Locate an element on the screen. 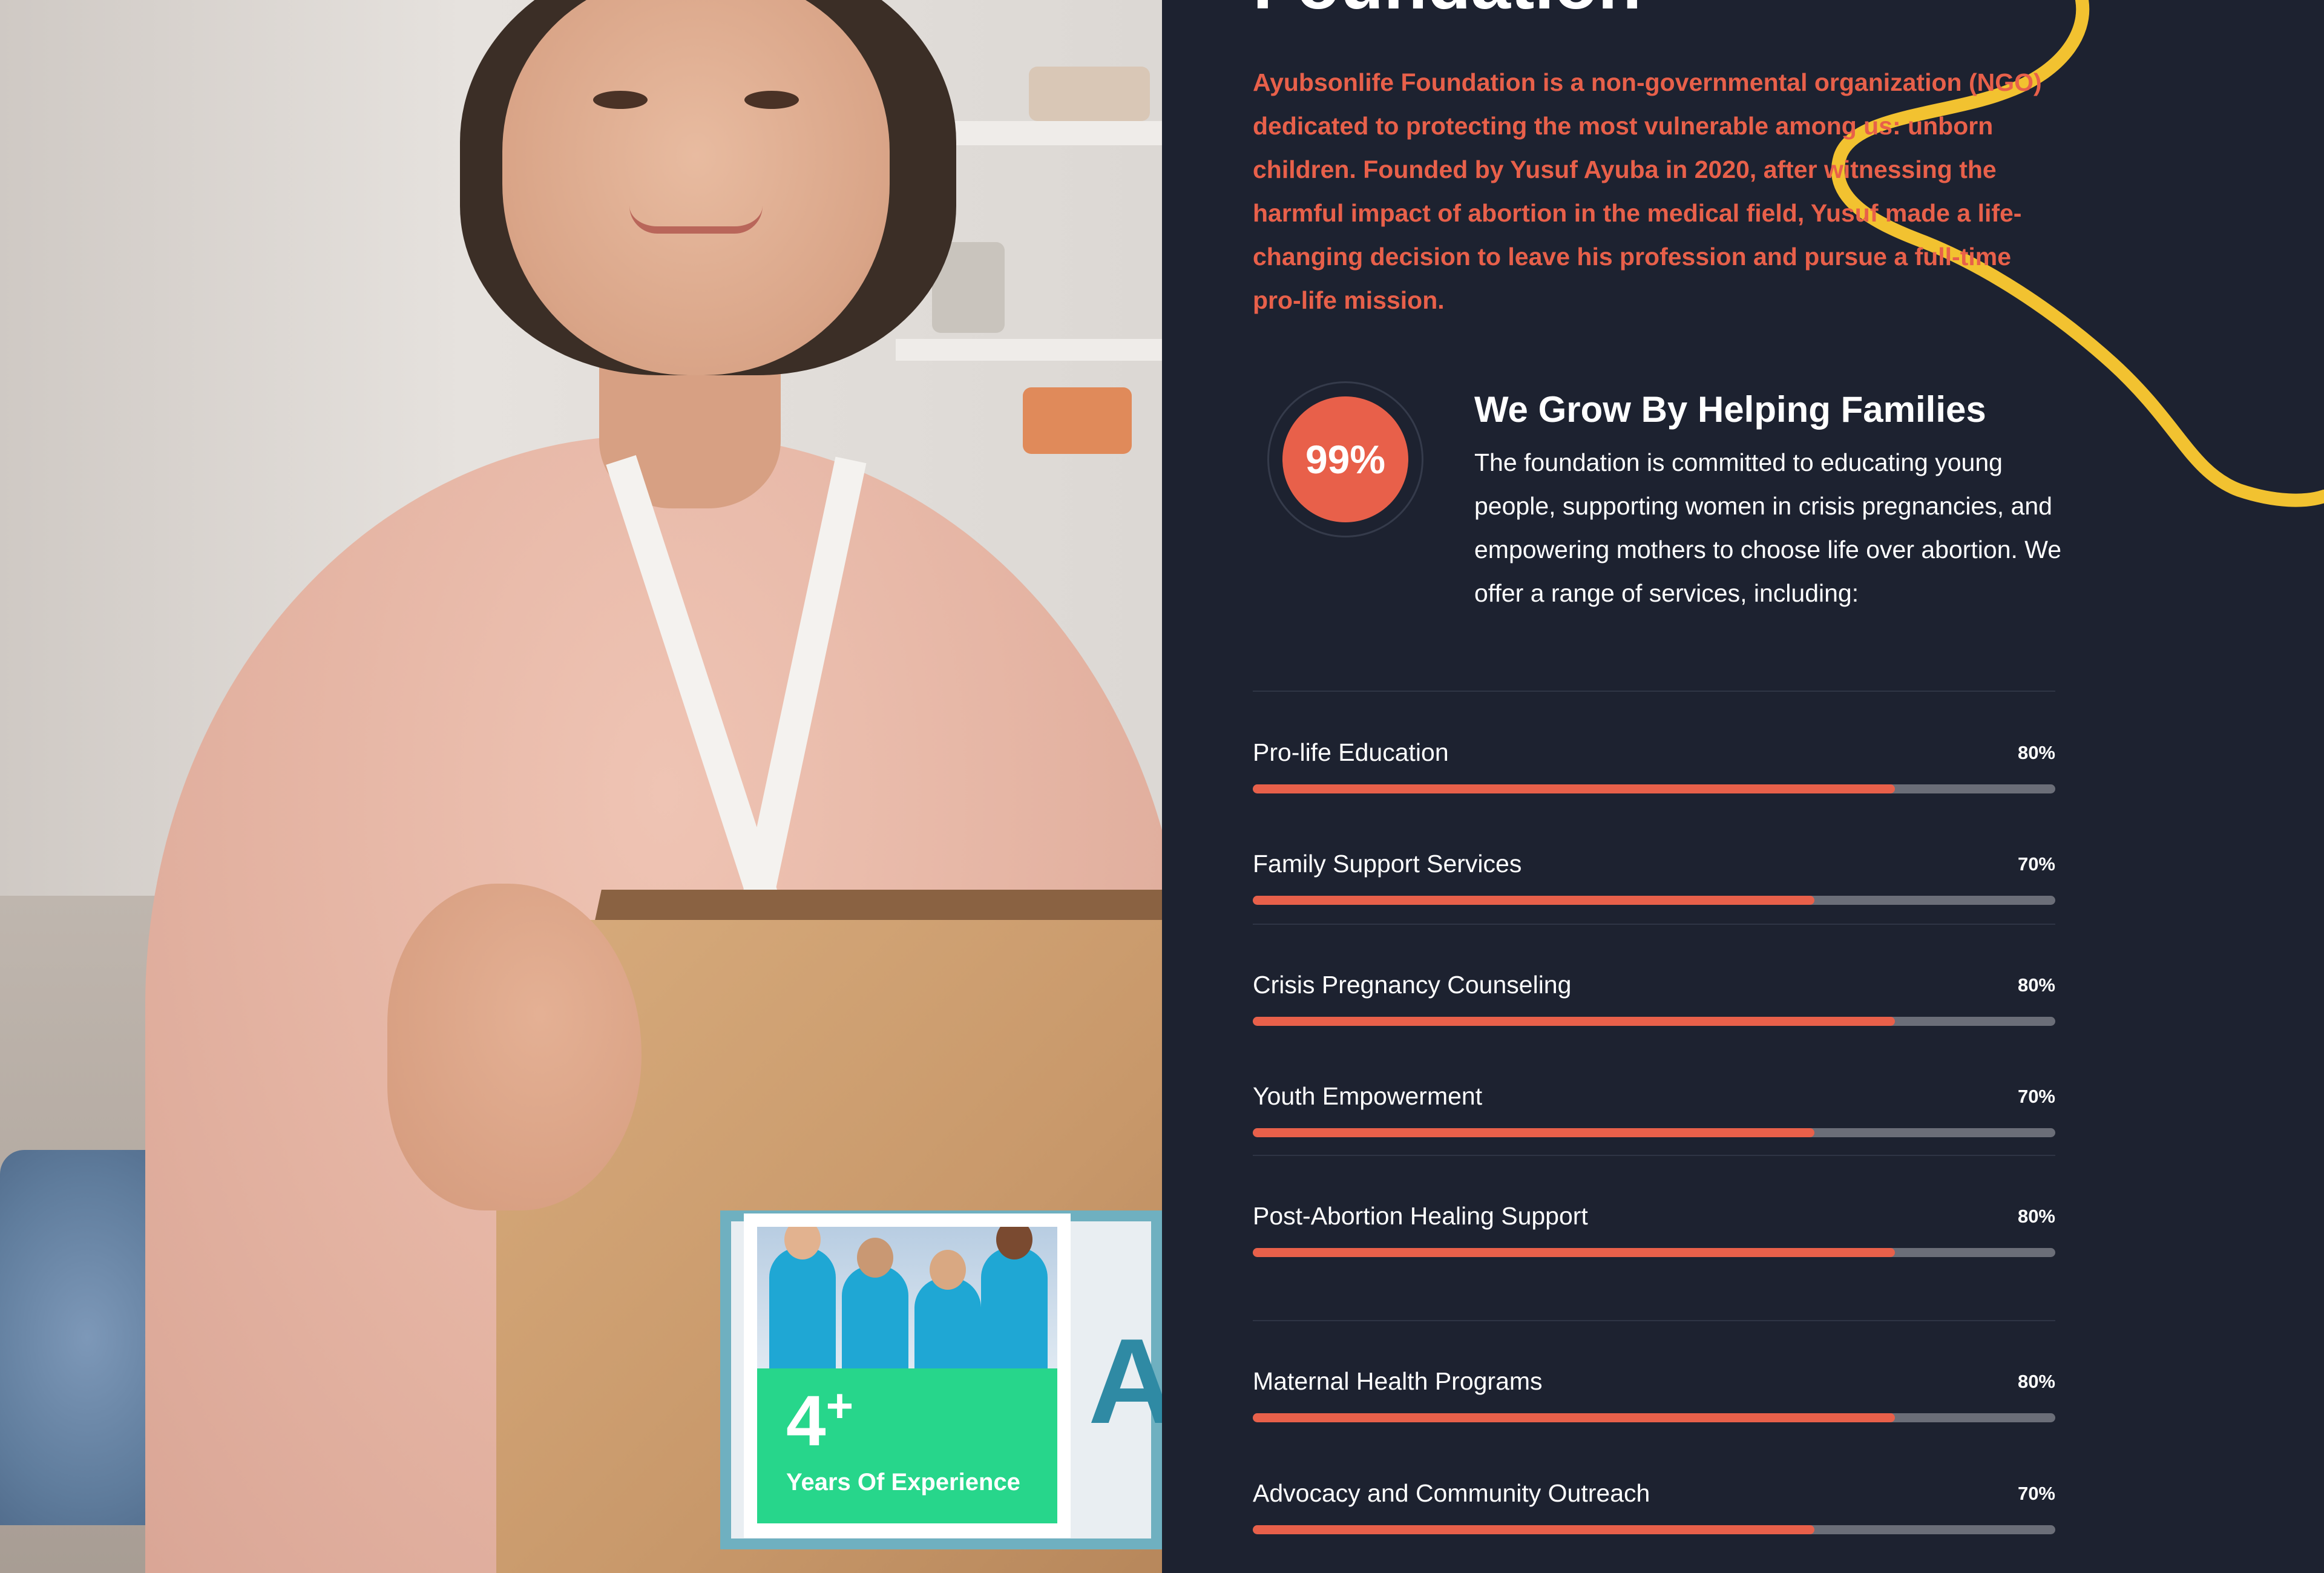 The height and width of the screenshot is (1573, 2324). skill-bar: Crisis Pregnancy Counseling 80% is located at coordinates (1654, 998).